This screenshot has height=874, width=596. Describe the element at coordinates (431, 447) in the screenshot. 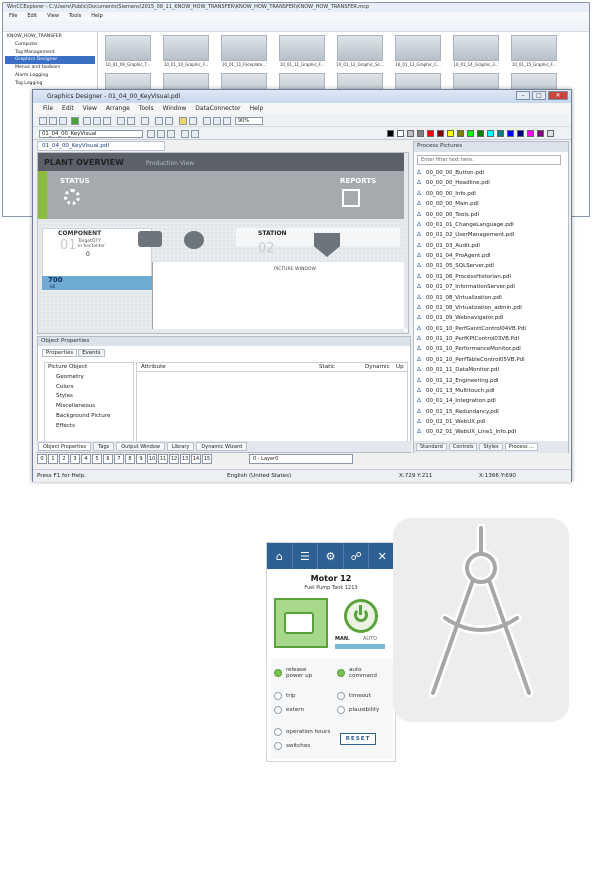

I see `tab-standard: Standard` at that location.